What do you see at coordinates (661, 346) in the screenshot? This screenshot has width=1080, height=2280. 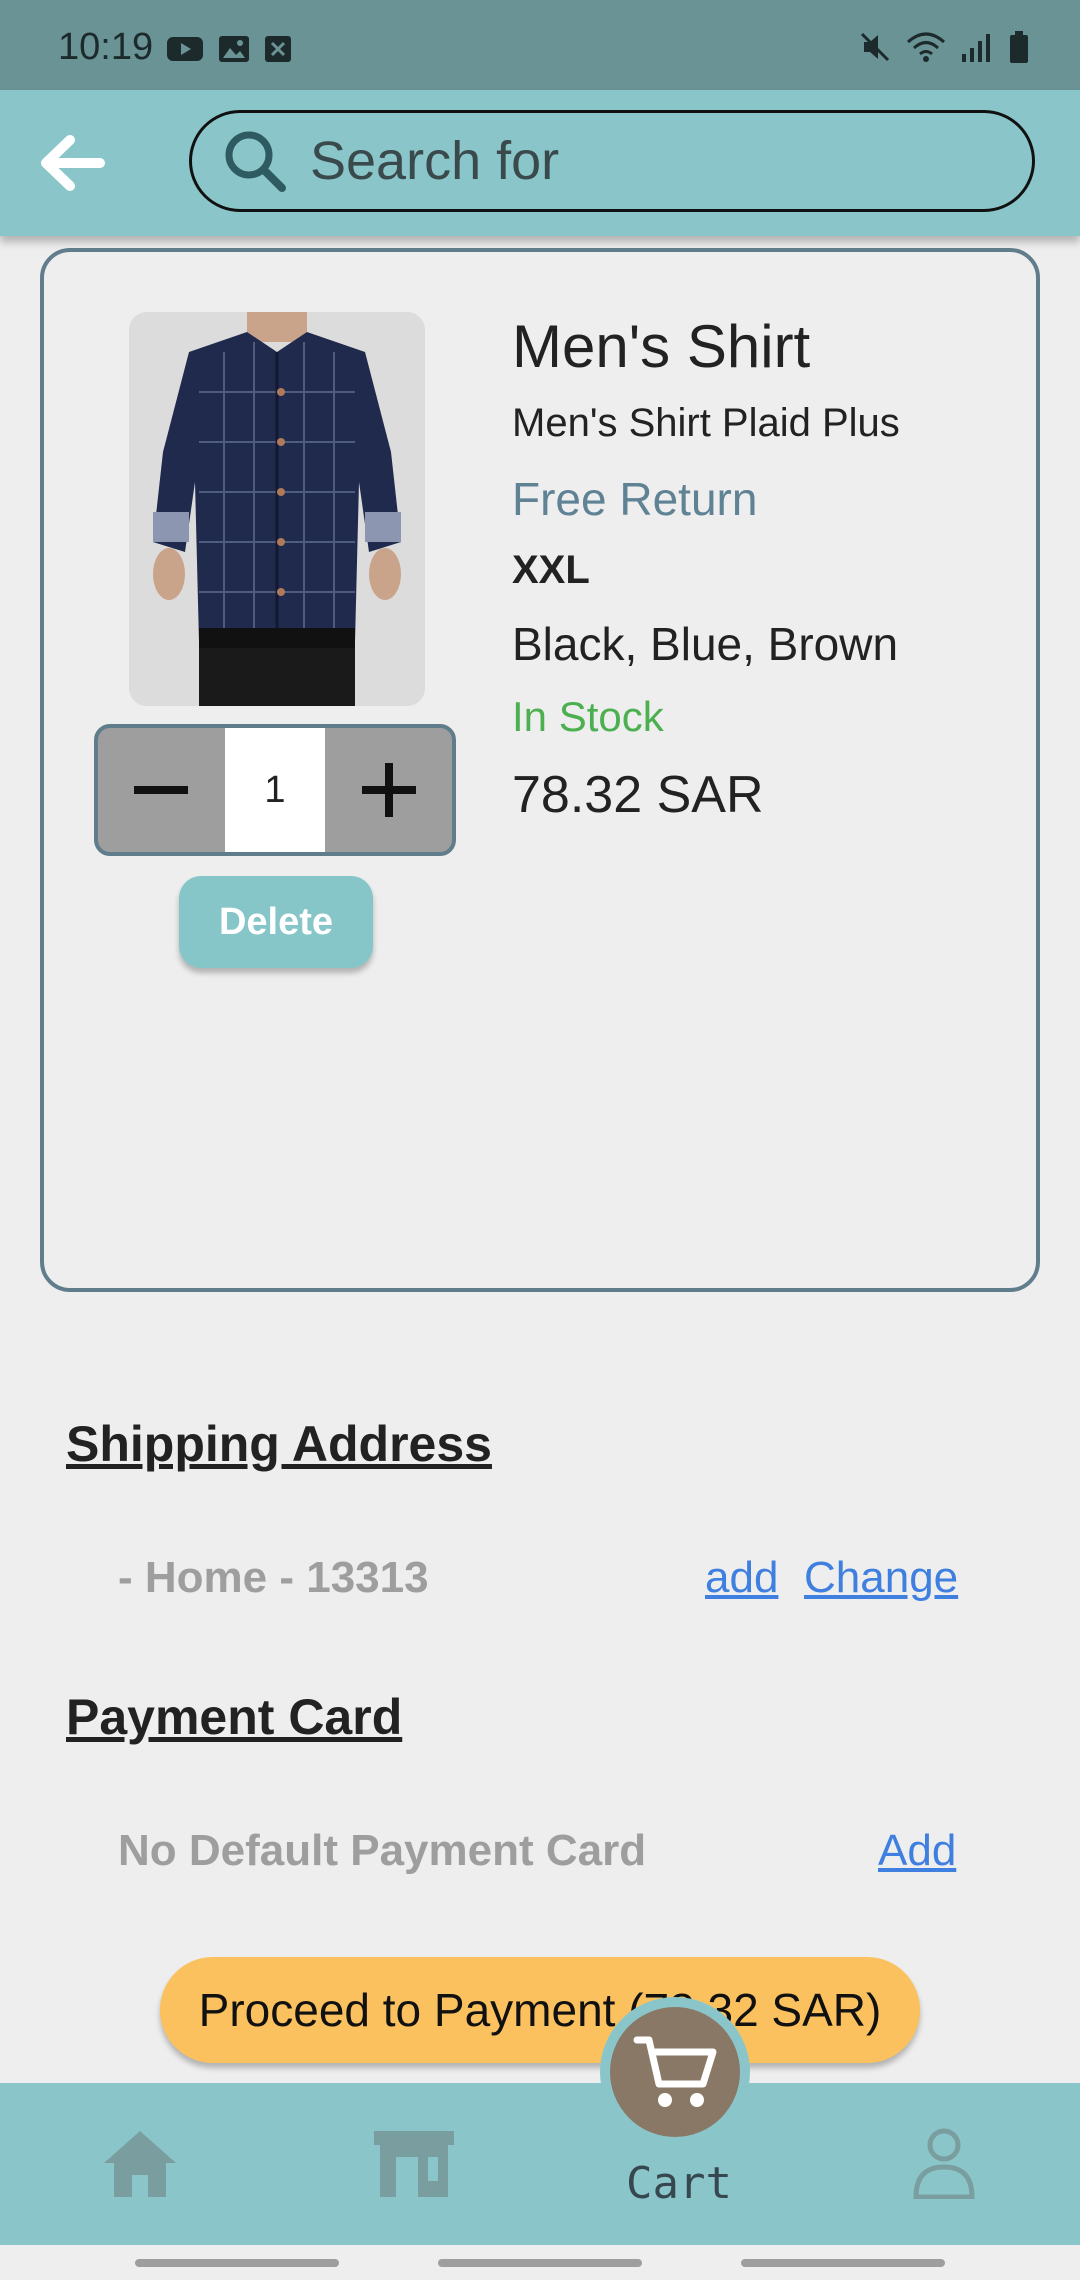 I see `product-name: Men's Shirt` at bounding box center [661, 346].